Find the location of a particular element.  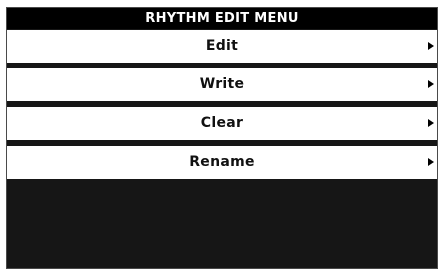

menu-item-label: Edit is located at coordinates (222, 46).